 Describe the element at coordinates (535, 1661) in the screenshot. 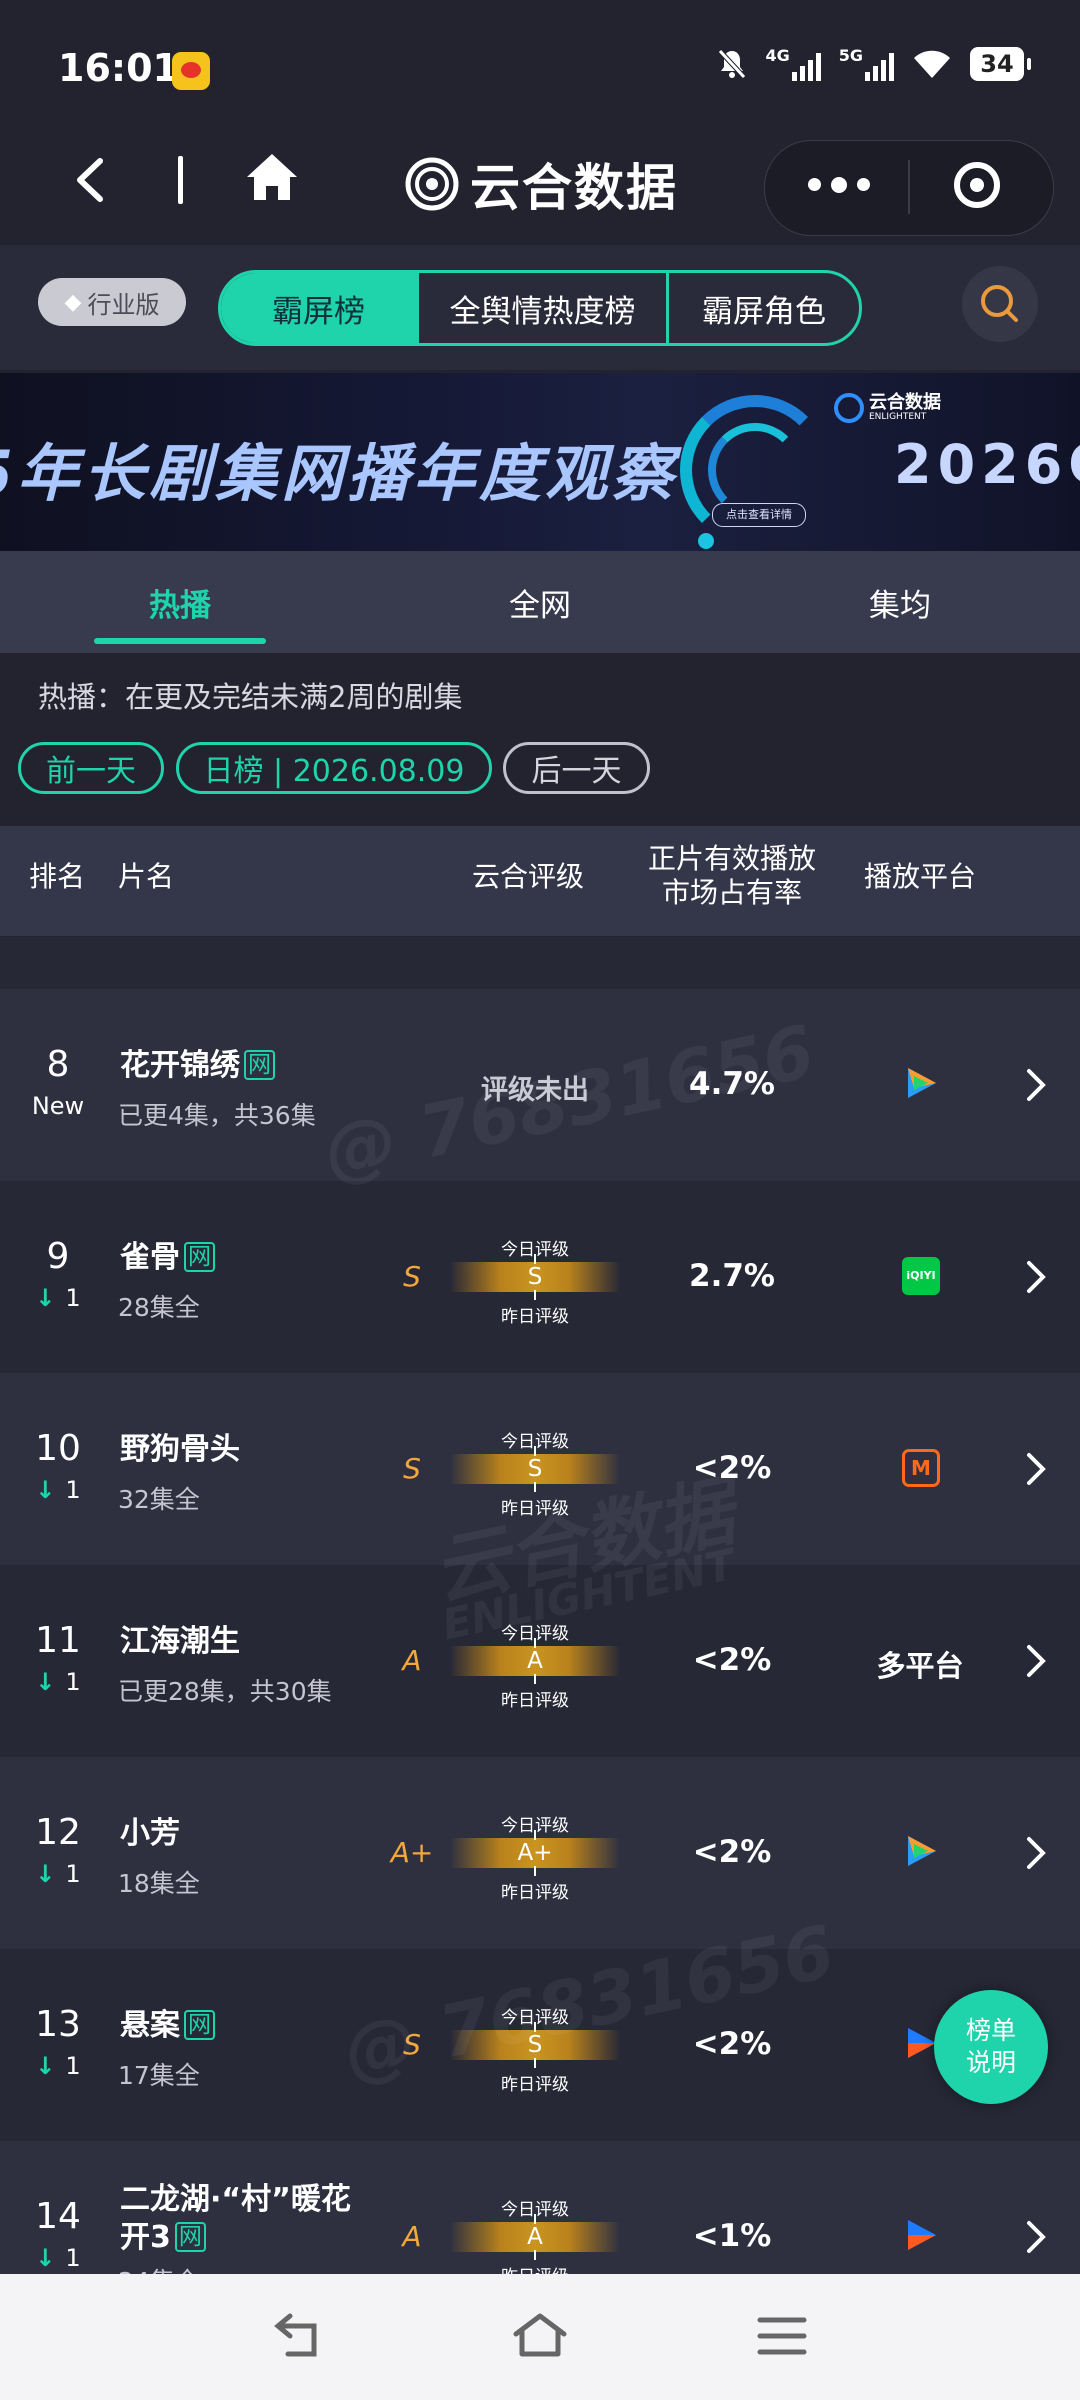

I see `row-grade-today: A` at that location.